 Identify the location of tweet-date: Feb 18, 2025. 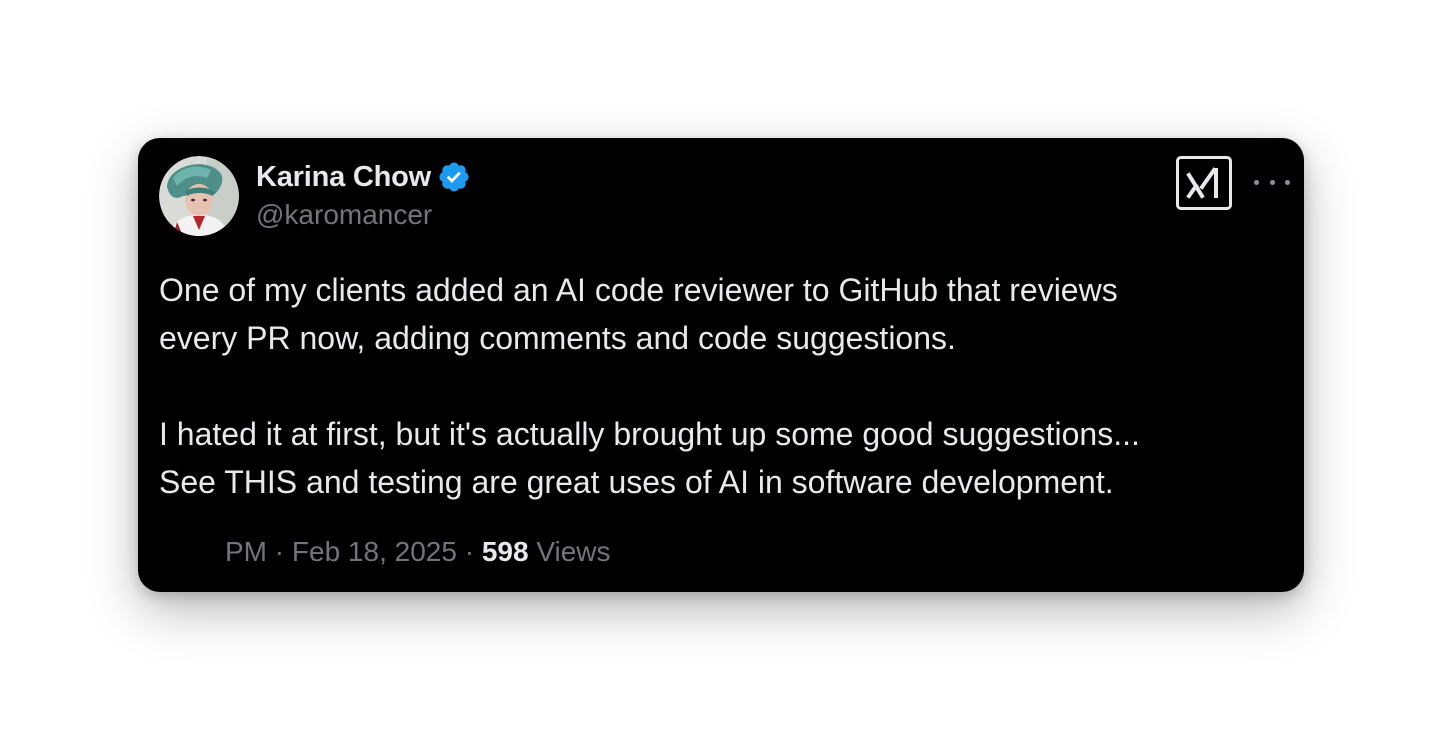
(374, 551).